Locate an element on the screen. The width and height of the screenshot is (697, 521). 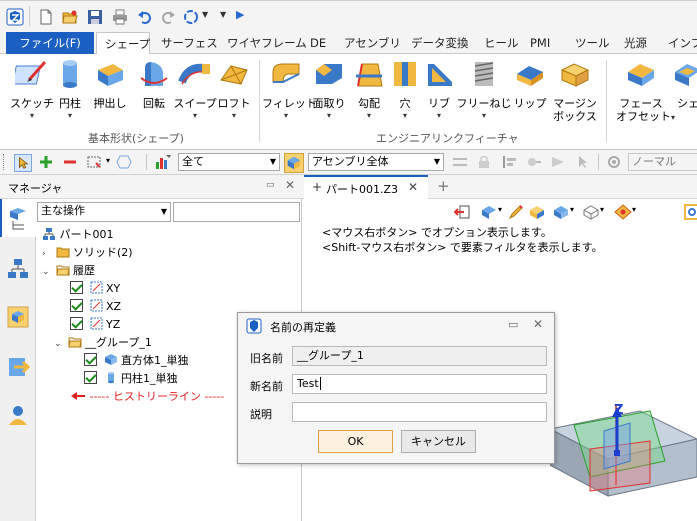
ok-button: OK is located at coordinates (355, 441).